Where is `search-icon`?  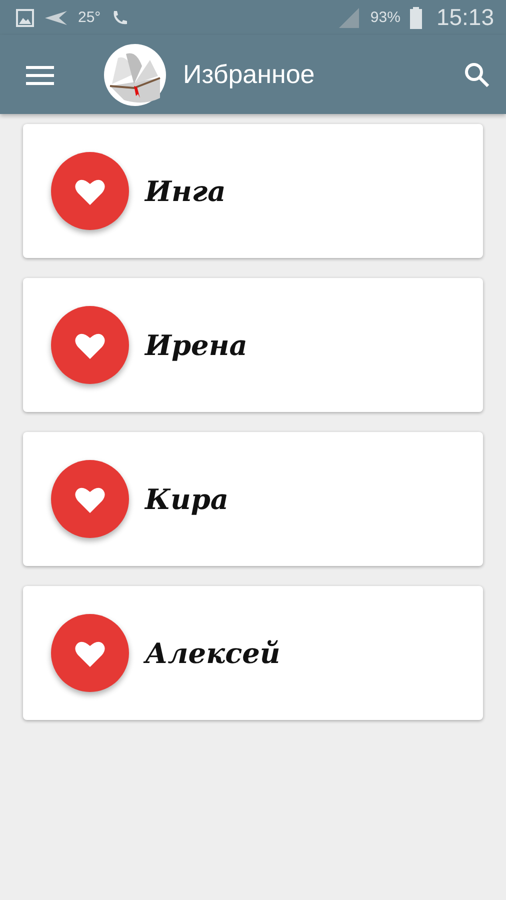
search-icon is located at coordinates (477, 75).